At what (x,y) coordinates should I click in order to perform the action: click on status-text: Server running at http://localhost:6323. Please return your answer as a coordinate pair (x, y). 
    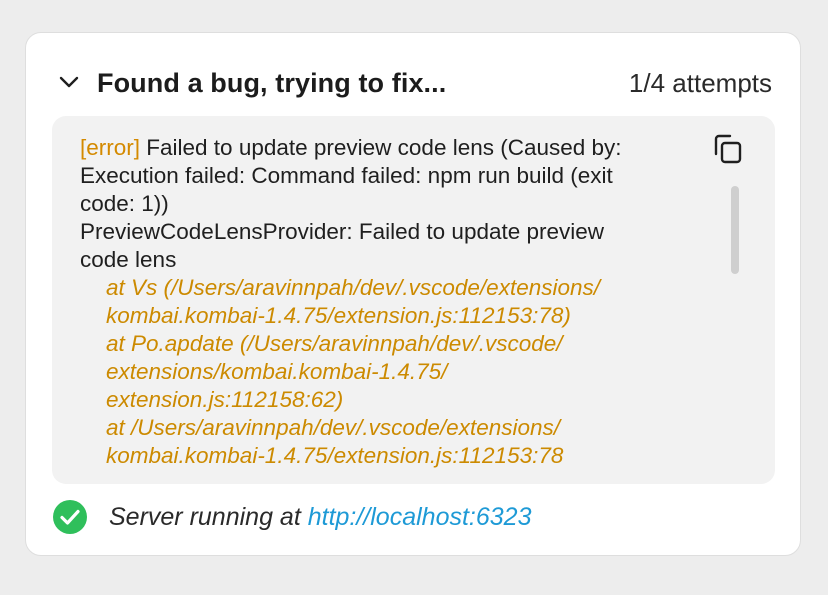
    Looking at the image, I should click on (320, 517).